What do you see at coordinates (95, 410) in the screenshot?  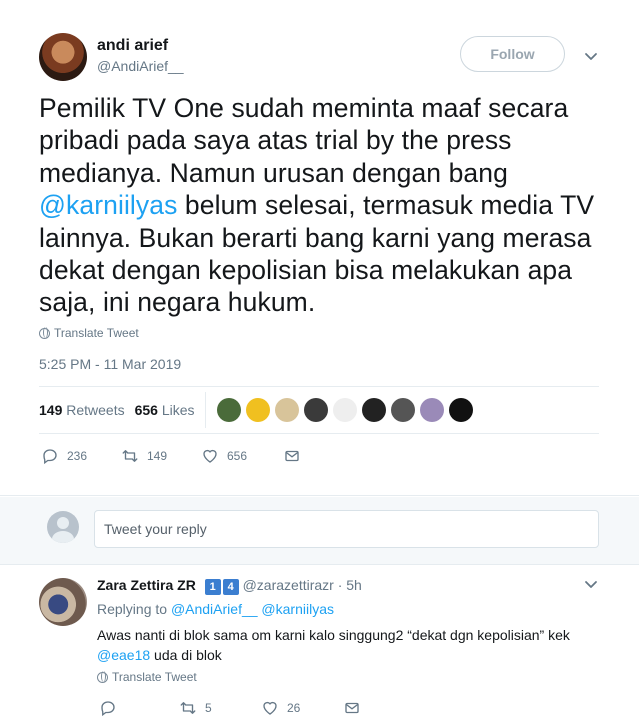 I see `retweets-label: Retweets` at bounding box center [95, 410].